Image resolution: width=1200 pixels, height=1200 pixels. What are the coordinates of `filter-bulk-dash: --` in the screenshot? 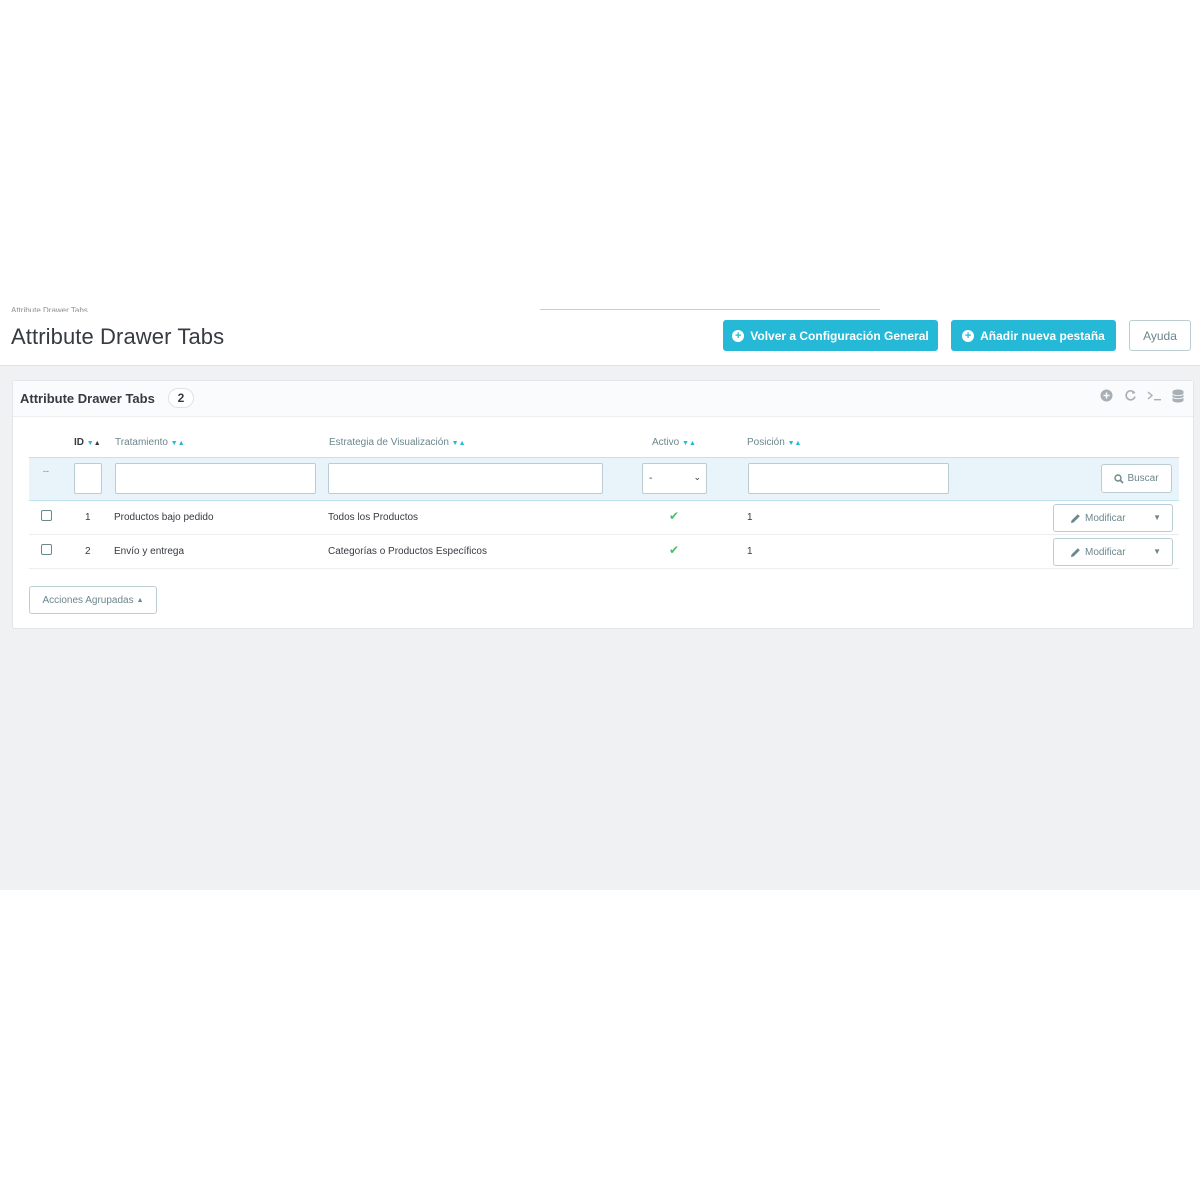 It's located at (46, 471).